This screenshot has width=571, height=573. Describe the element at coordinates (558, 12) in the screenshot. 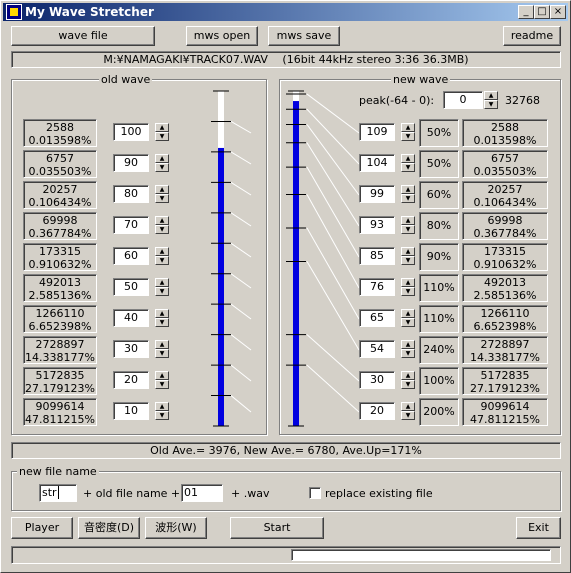

I see `close-icon: ×` at that location.